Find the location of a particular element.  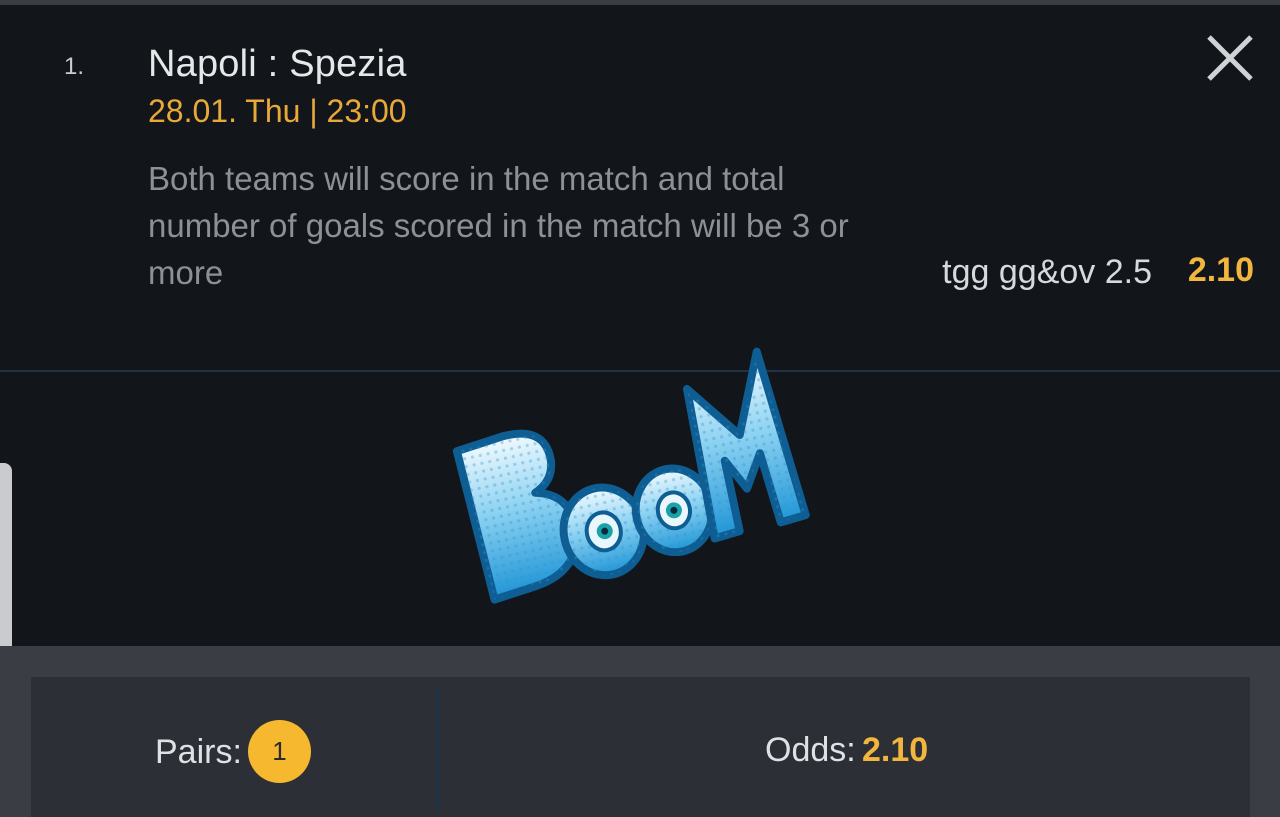

pairs-label: Pairs: is located at coordinates (198, 752).